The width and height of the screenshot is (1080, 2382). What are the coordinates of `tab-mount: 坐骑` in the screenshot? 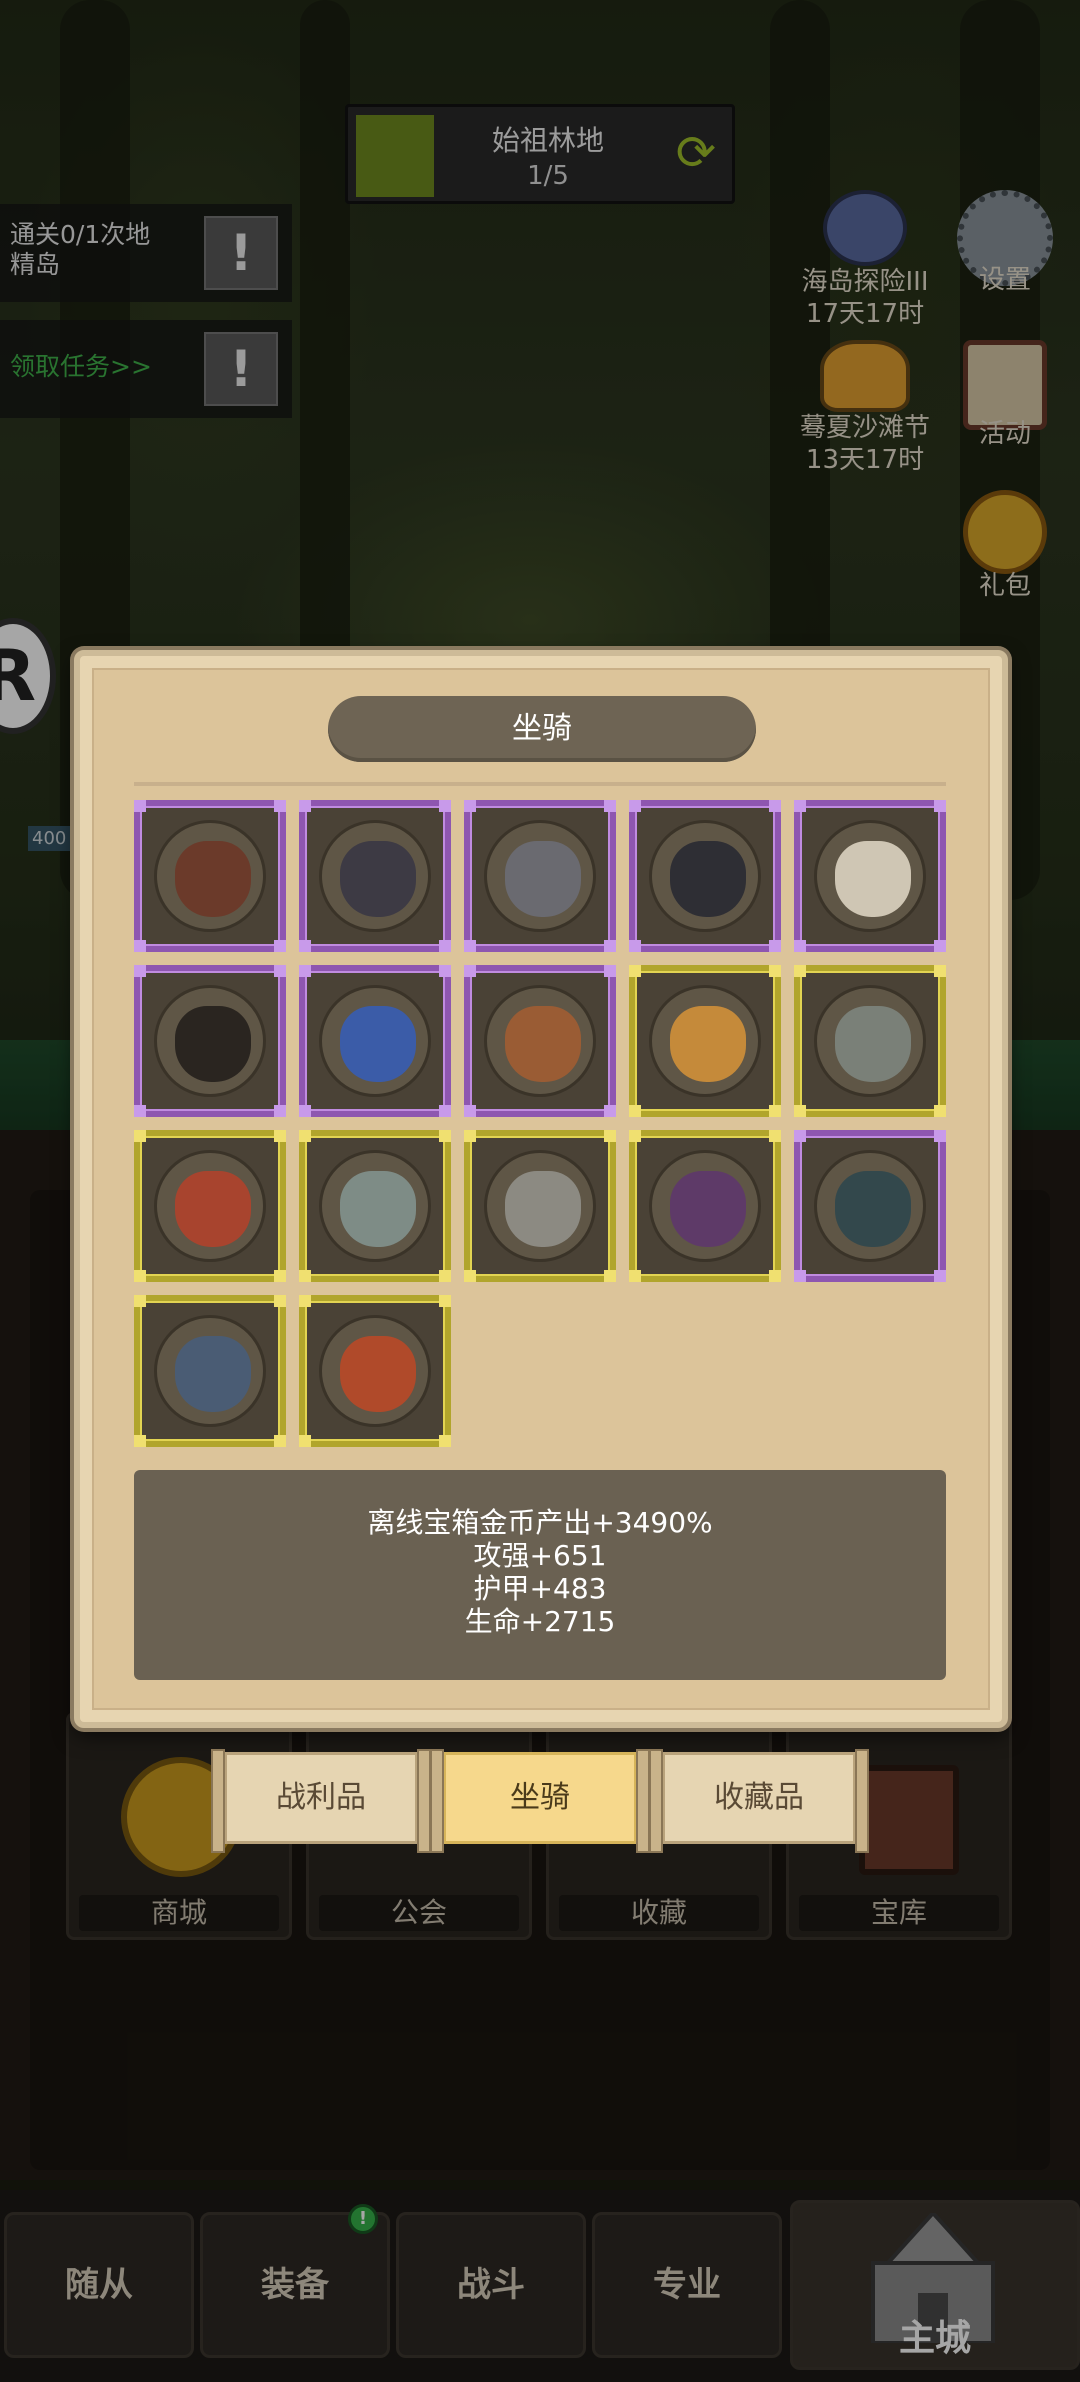 It's located at (540, 1801).